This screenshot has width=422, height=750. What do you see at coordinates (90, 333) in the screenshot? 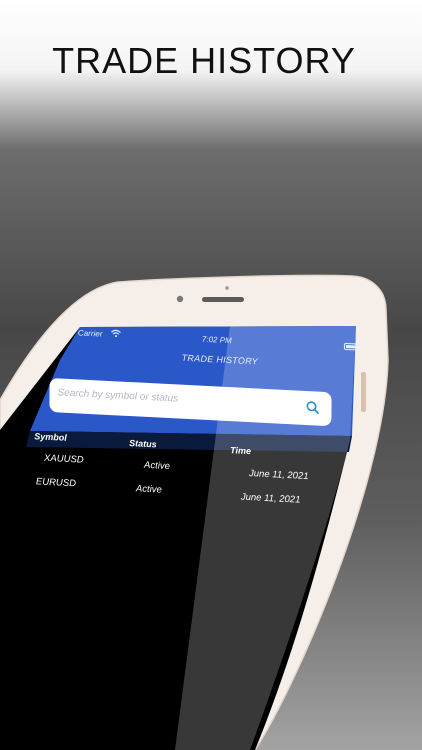
I see `carrier-label: Carrier` at bounding box center [90, 333].